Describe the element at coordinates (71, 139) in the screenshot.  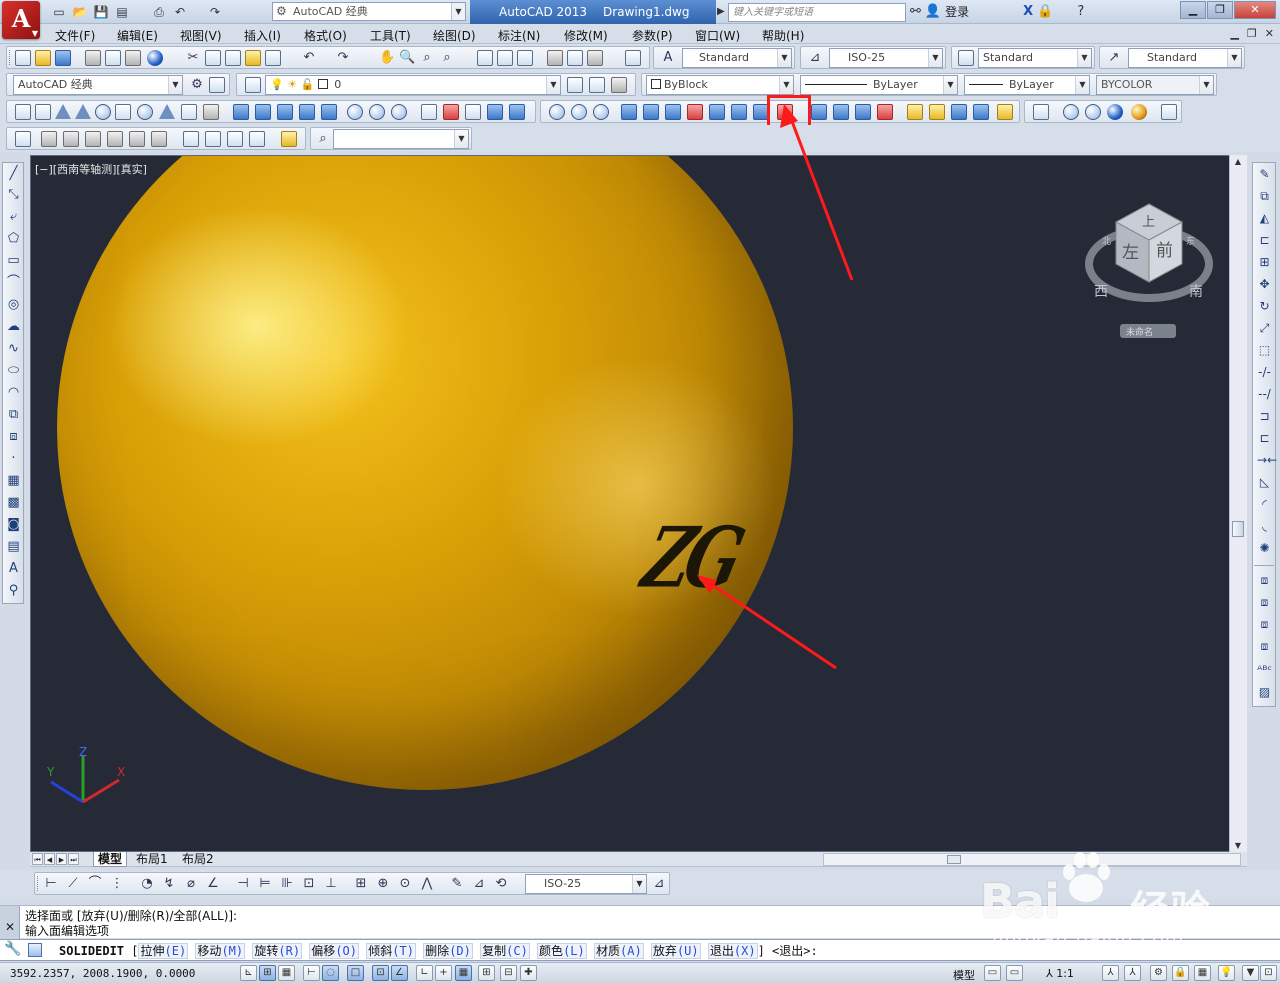
I see `bottom-view-icon` at that location.